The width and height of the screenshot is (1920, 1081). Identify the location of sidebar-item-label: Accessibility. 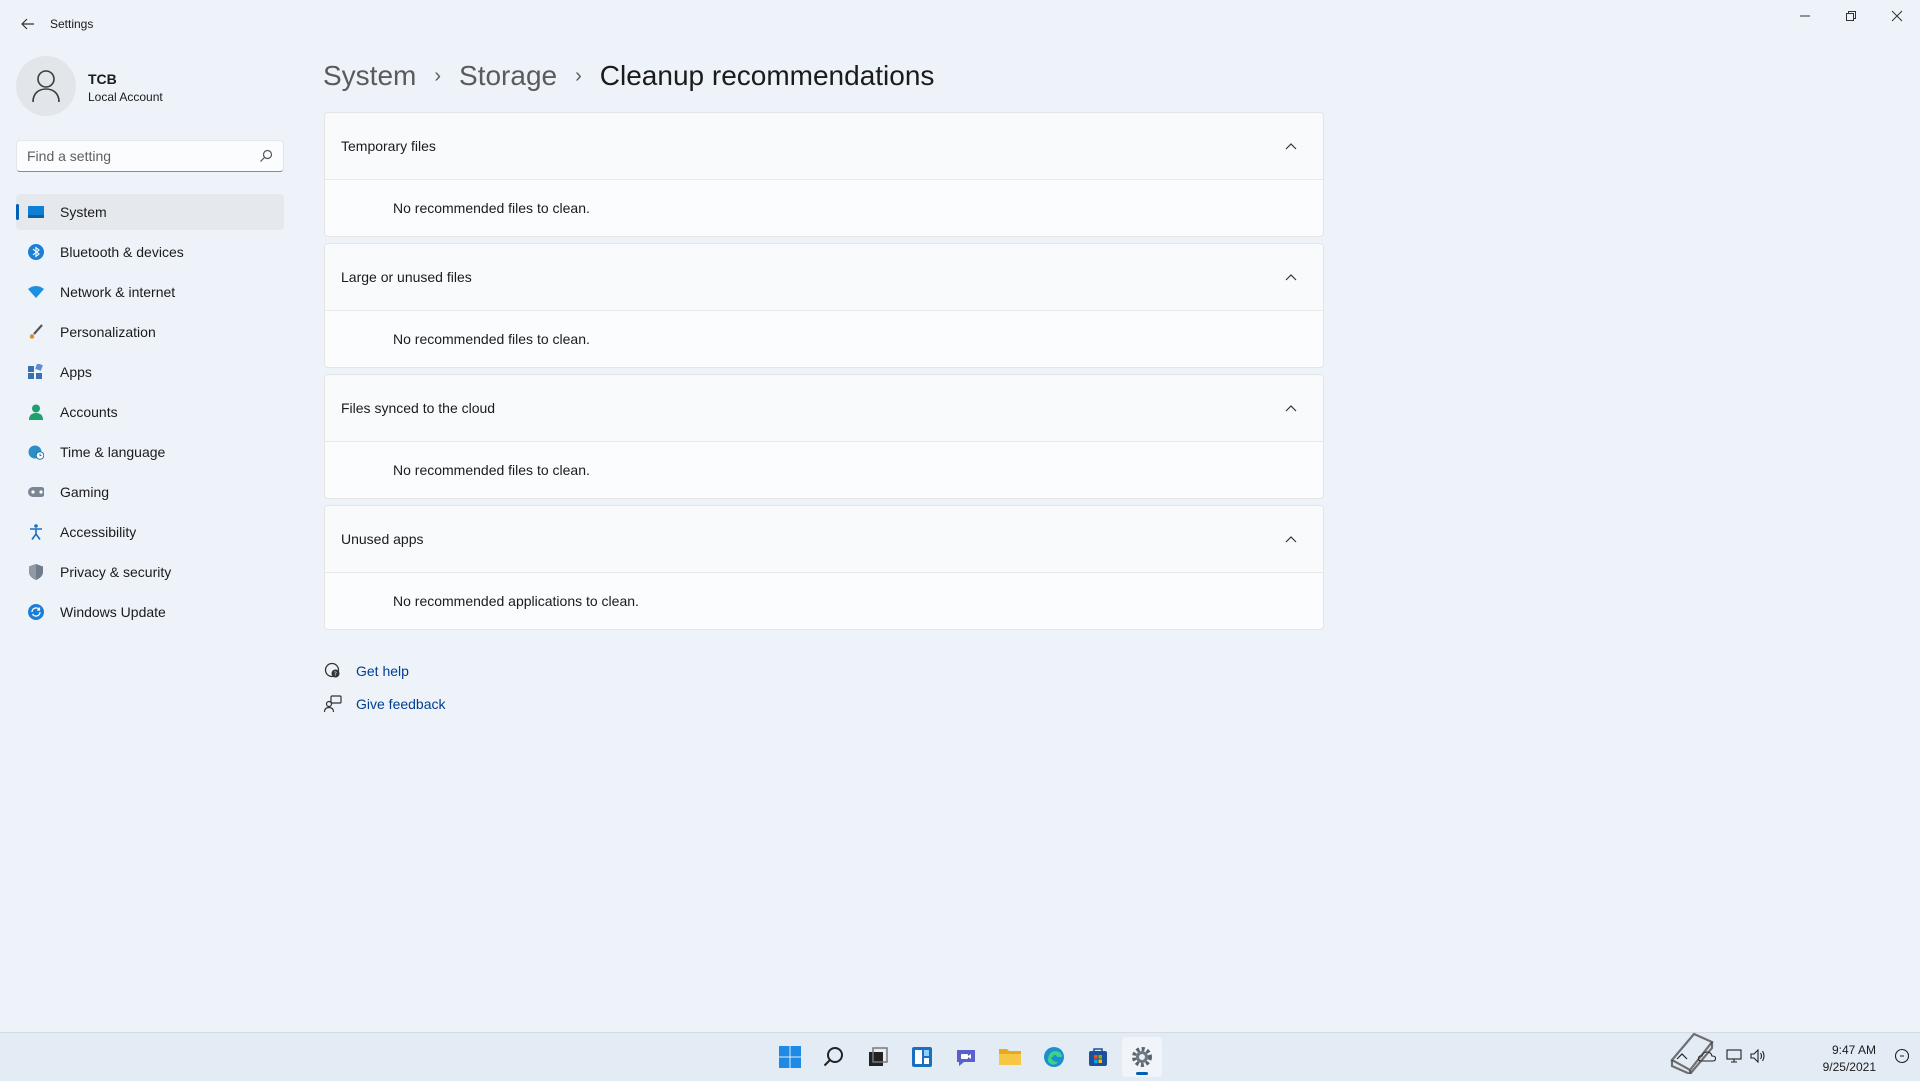
(98, 532).